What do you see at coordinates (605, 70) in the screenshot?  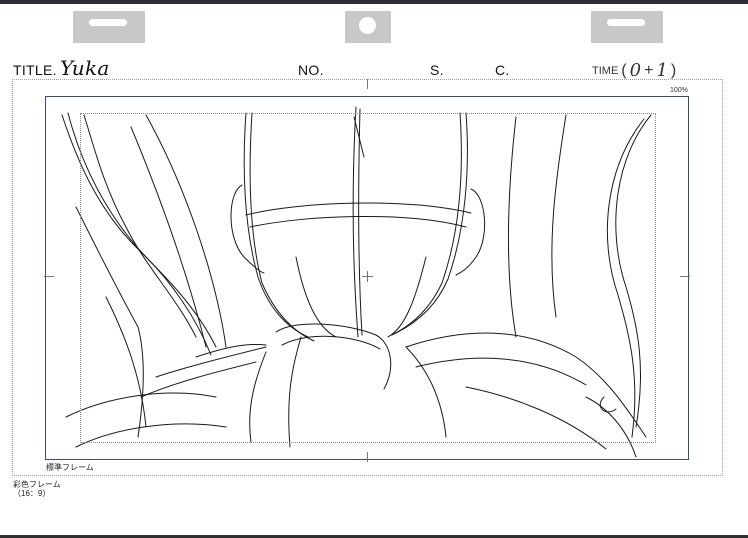 I see `time-label: TIME` at bounding box center [605, 70].